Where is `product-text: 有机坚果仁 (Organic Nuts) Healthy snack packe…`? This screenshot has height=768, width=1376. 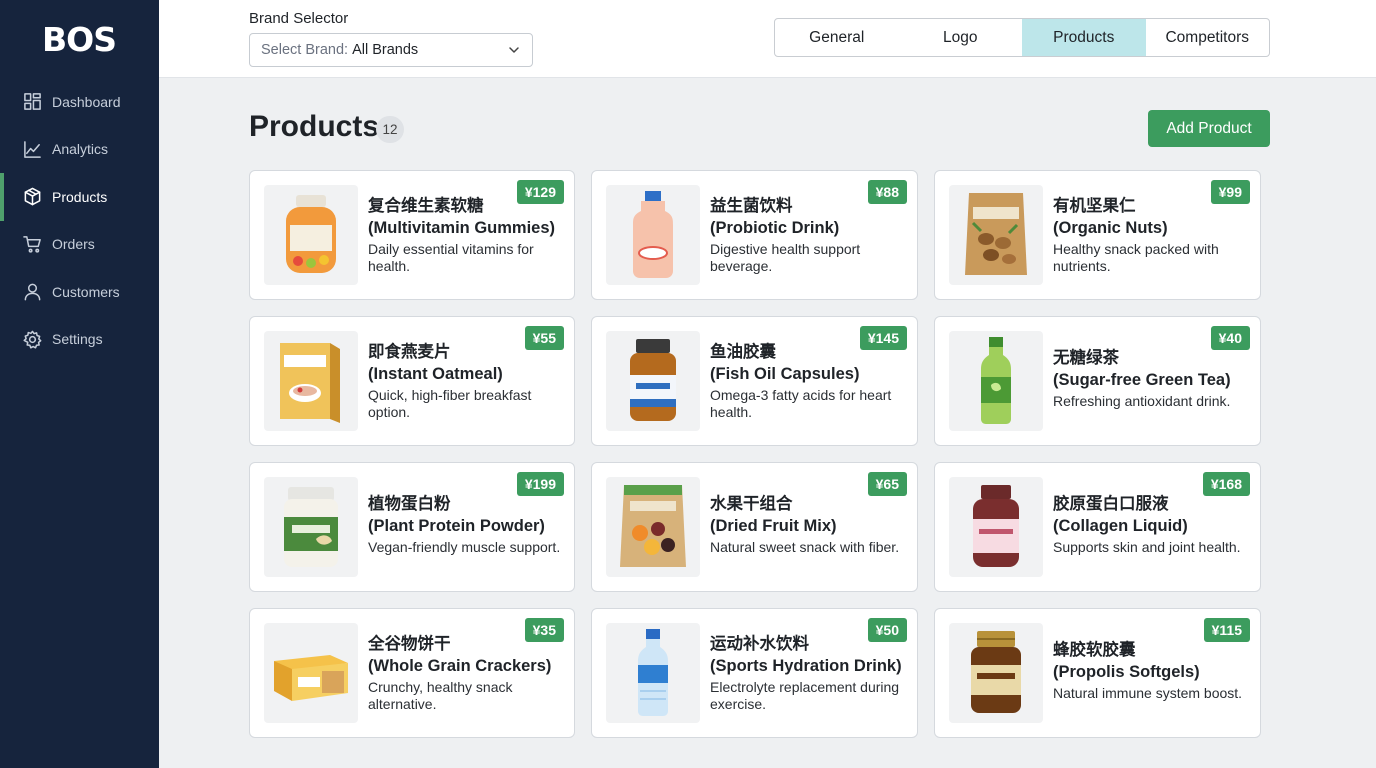
product-text: 有机坚果仁 (Organic Nuts) Healthy snack packe… is located at coordinates (1151, 235).